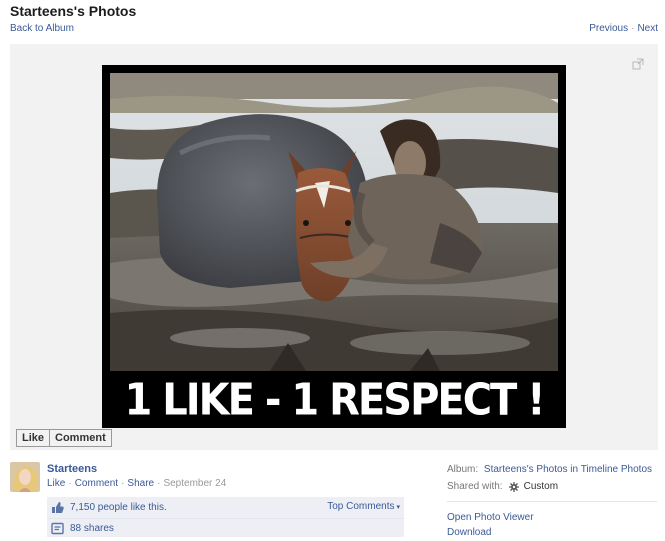 This screenshot has width=665, height=541. What do you see at coordinates (647, 28) in the screenshot?
I see `next-link: Next` at bounding box center [647, 28].